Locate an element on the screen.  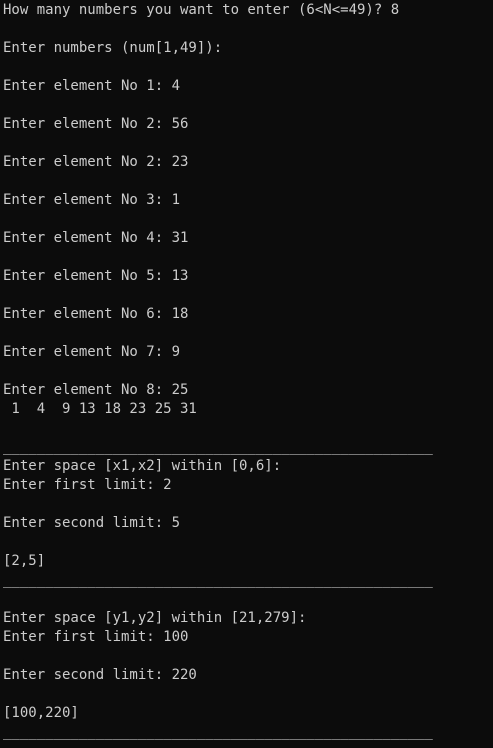
prompt-x-space: Enter space [x1,x2] within [0,6]: is located at coordinates (142, 466).